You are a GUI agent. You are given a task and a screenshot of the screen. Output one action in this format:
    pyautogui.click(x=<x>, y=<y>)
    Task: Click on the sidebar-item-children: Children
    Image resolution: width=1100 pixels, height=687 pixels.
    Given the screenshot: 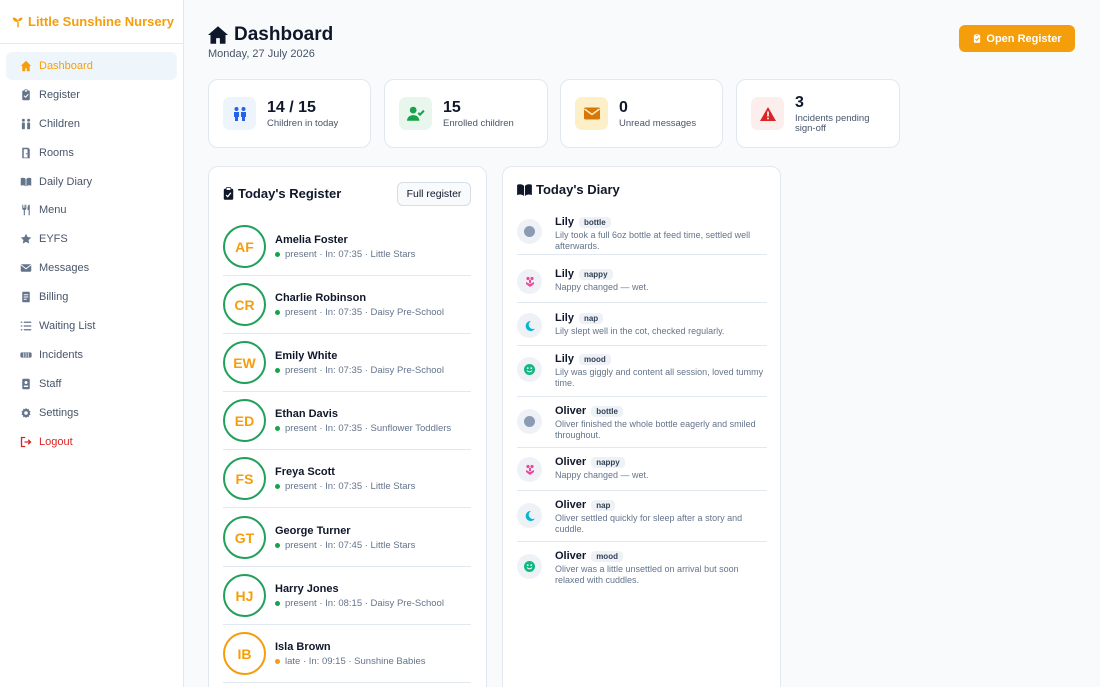 What is the action you would take?
    pyautogui.click(x=91, y=124)
    